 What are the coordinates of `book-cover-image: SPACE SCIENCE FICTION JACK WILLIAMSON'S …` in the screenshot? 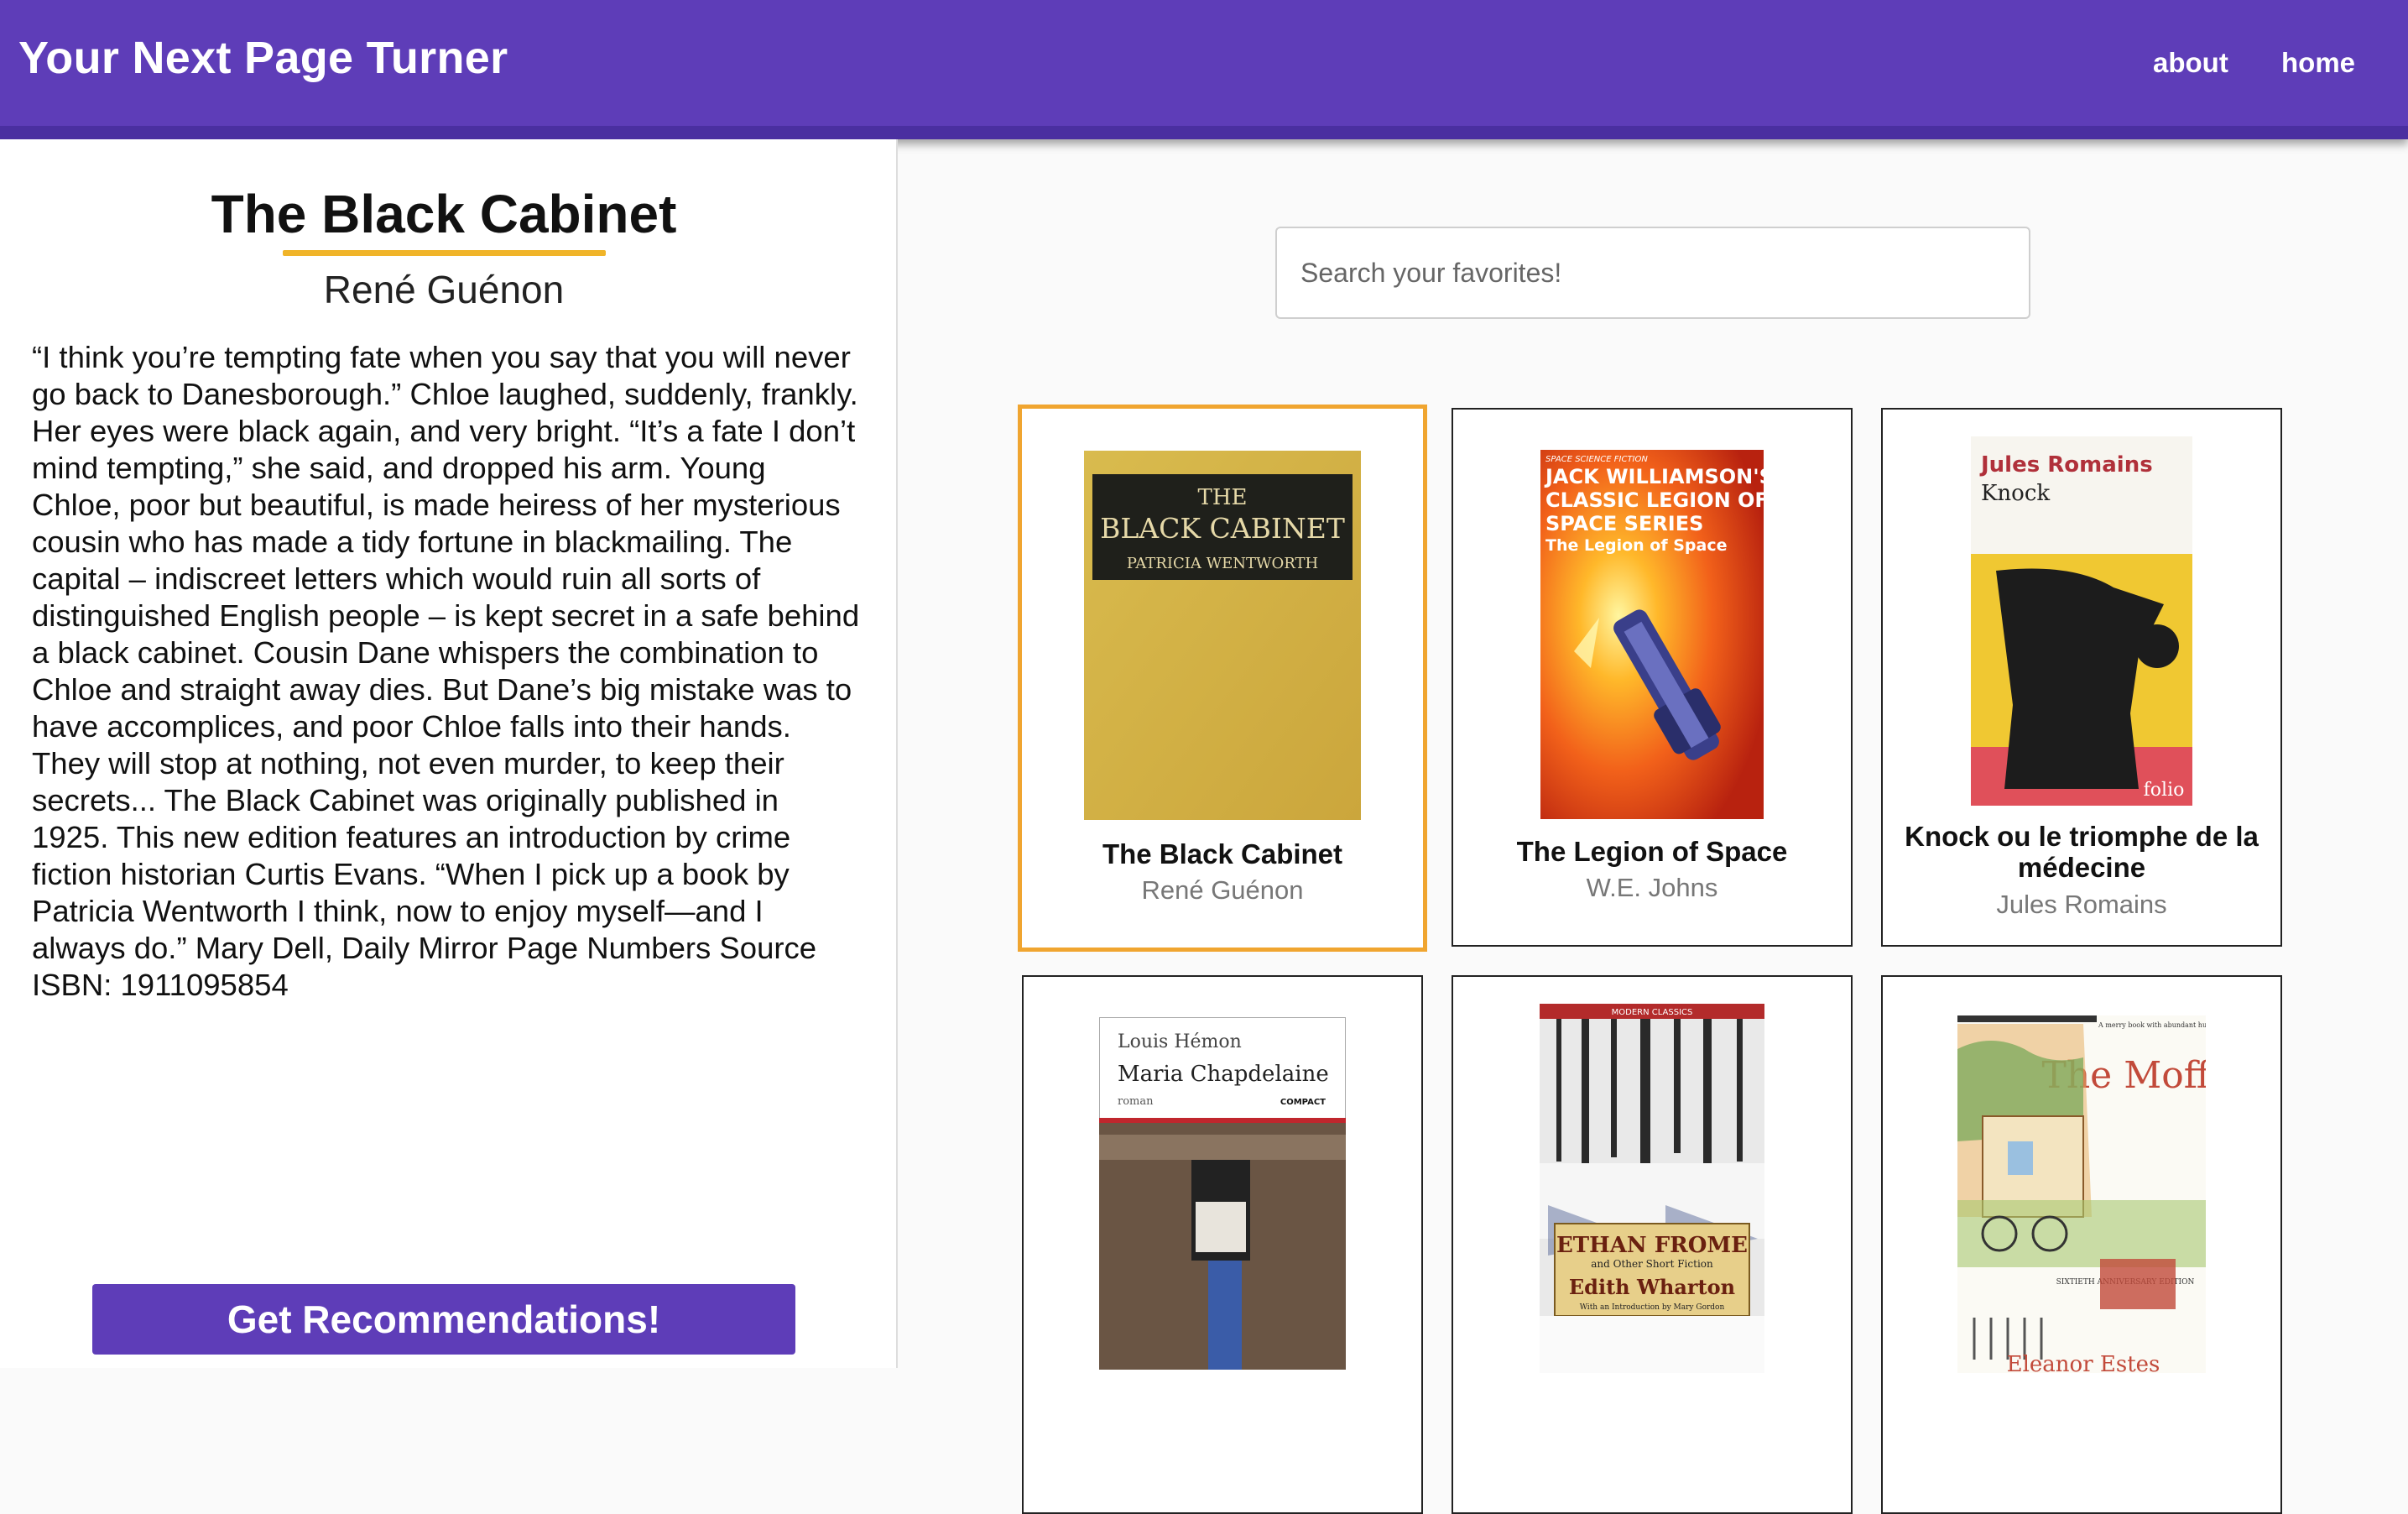 It's located at (1652, 634).